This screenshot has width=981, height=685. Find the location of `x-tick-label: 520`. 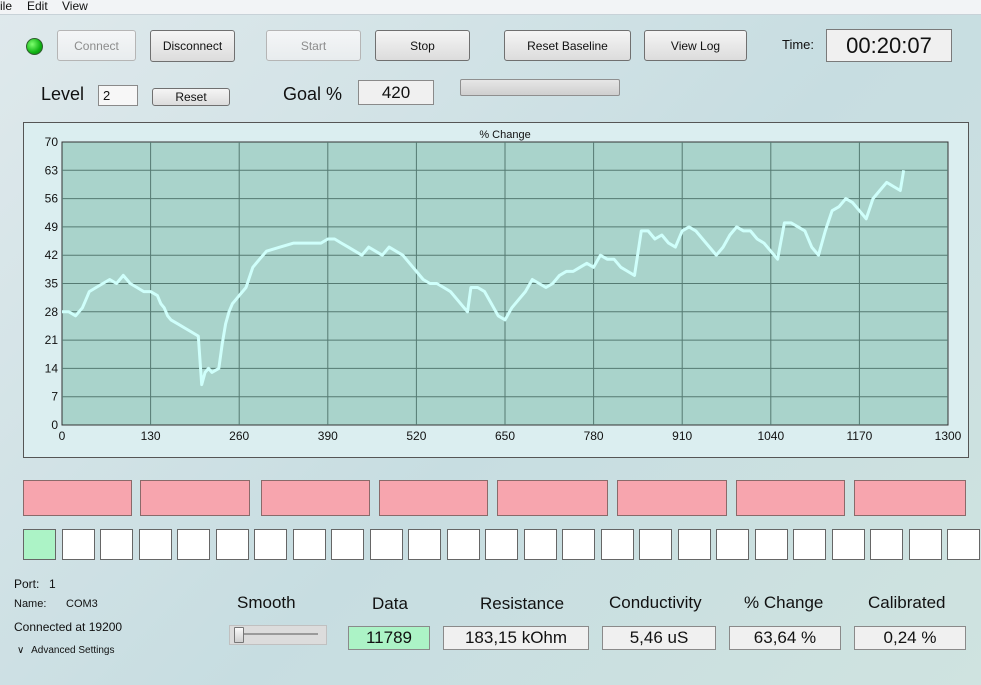

x-tick-label: 520 is located at coordinates (416, 436).